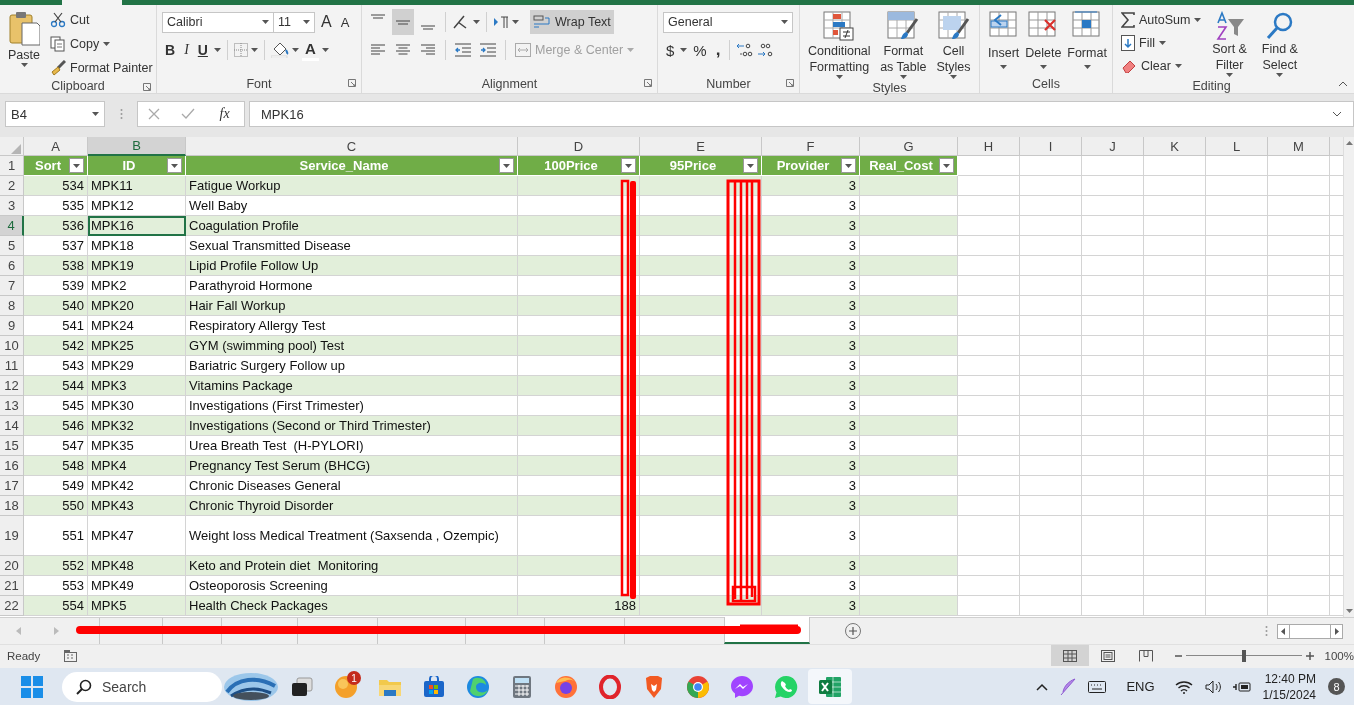 This screenshot has width=1354, height=705. Describe the element at coordinates (1140, 686) in the screenshot. I see `language-indicator: ENG` at that location.